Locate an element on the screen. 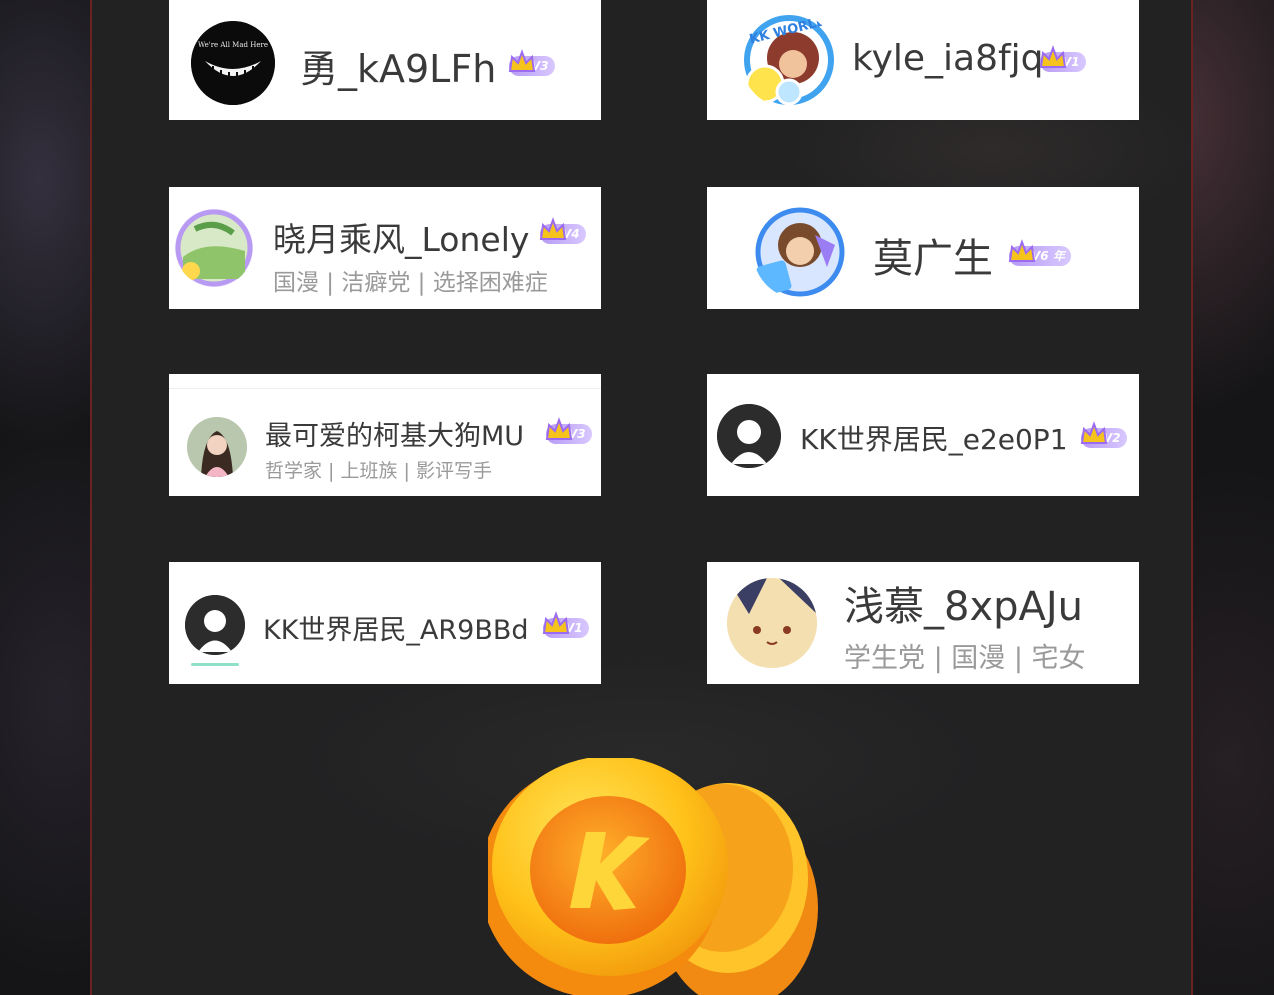  username: 莫广生 is located at coordinates (933, 255).